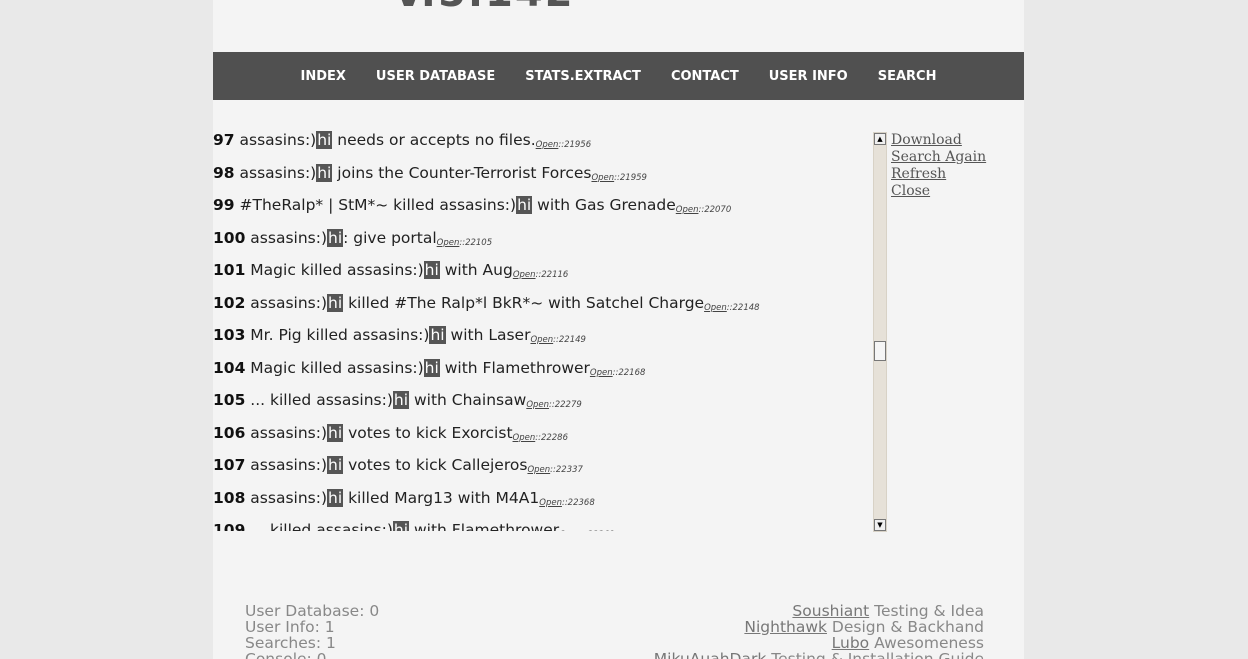 Image resolution: width=1248 pixels, height=659 pixels. What do you see at coordinates (819, 611) in the screenshot?
I see `credit-line: Soushiant Testing & Idea` at bounding box center [819, 611].